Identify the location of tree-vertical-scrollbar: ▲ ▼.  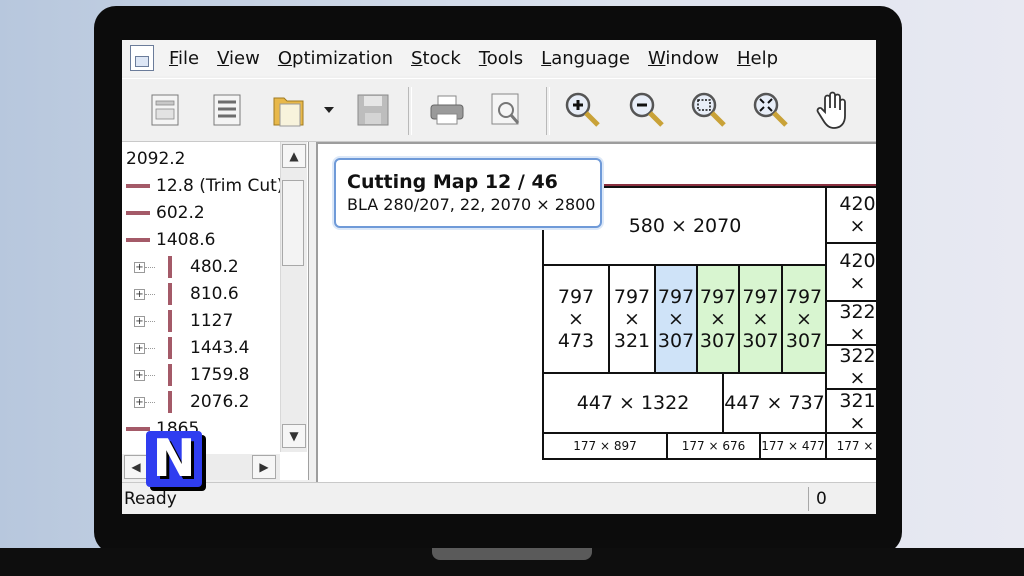
(293, 297).